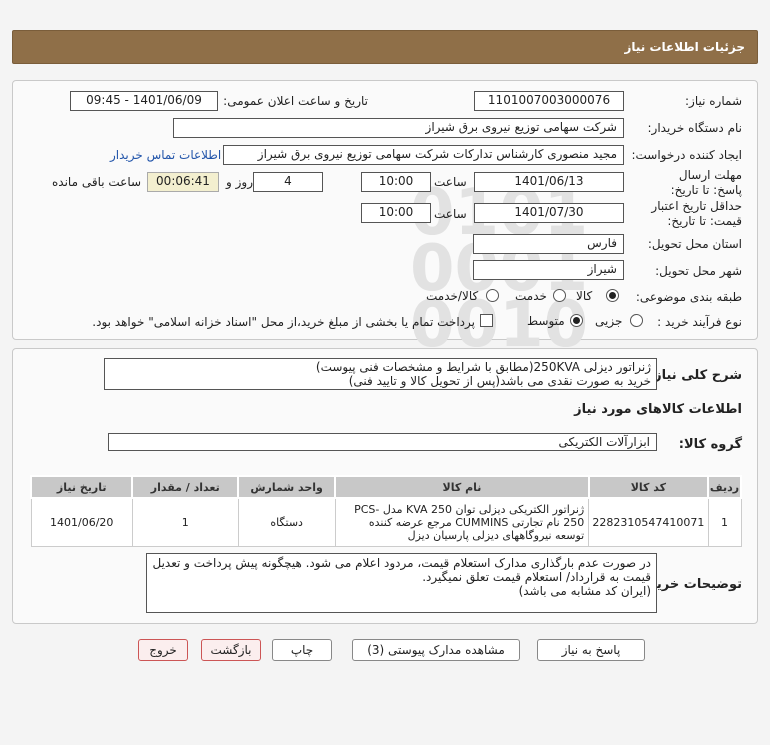  I want to click on process-minor-label: جزیی, so click(609, 321).